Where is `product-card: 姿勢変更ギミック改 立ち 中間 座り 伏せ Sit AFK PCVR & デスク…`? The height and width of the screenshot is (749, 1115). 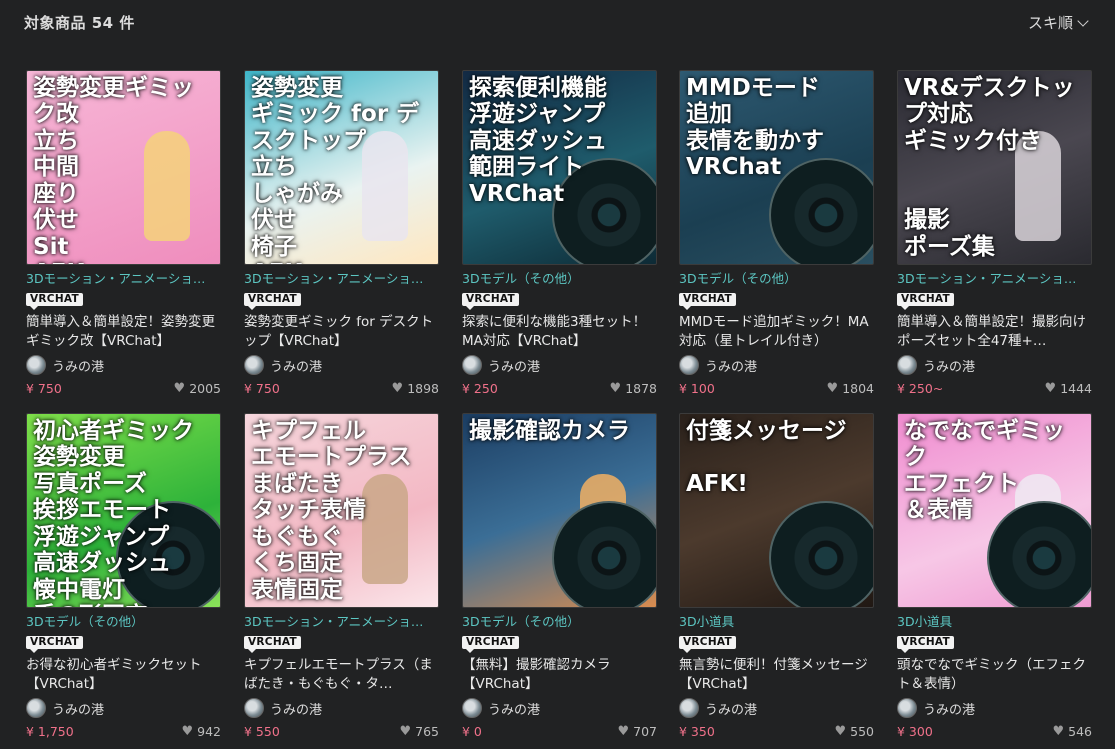 product-card: 姿勢変更ギミック改 立ち 中間 座り 伏せ Sit AFK PCVR & デスク… is located at coordinates (123, 233).